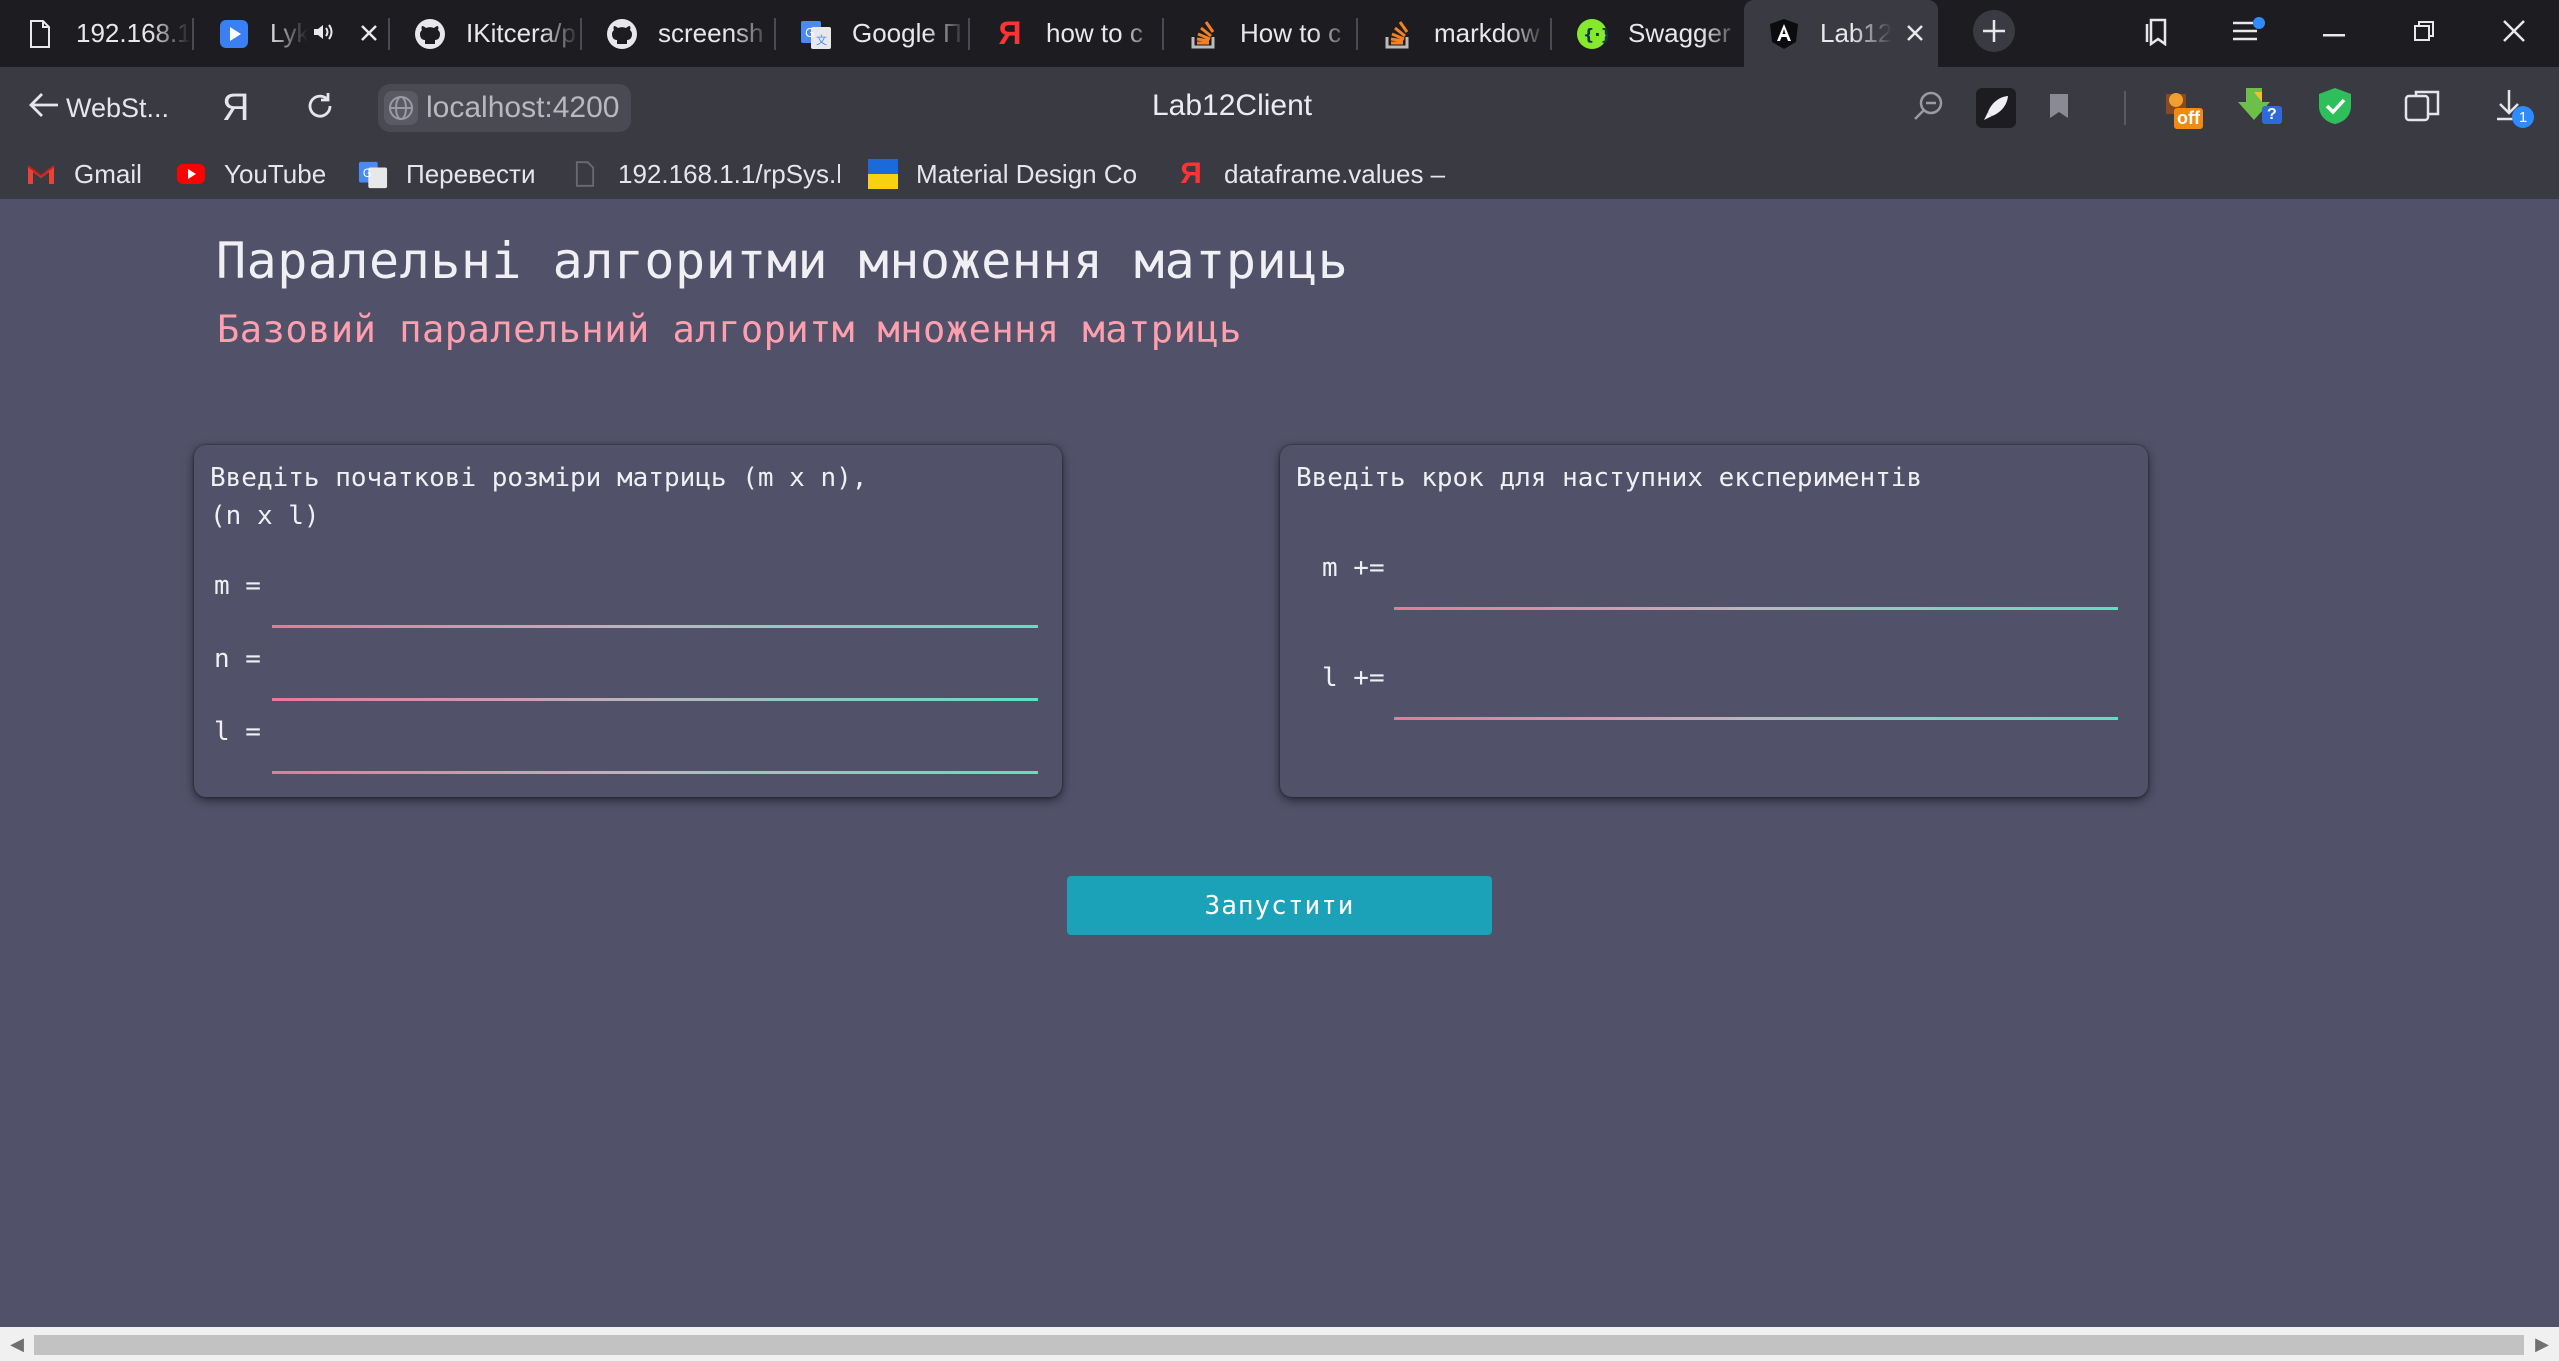 Image resolution: width=2559 pixels, height=1361 pixels. What do you see at coordinates (84, 174) in the screenshot?
I see `bookmark-gmail: Gmail` at bounding box center [84, 174].